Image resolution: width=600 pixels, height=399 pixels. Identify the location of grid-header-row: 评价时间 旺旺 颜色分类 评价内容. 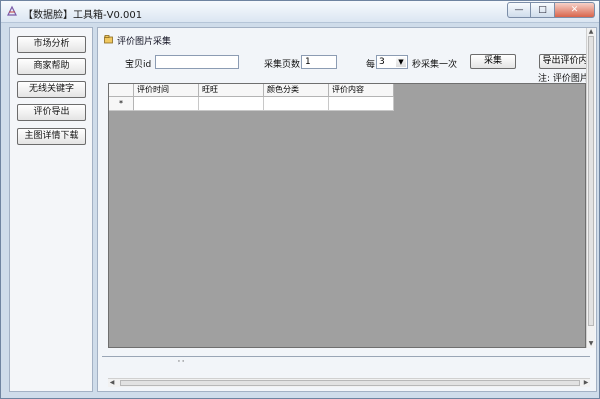
(251, 90).